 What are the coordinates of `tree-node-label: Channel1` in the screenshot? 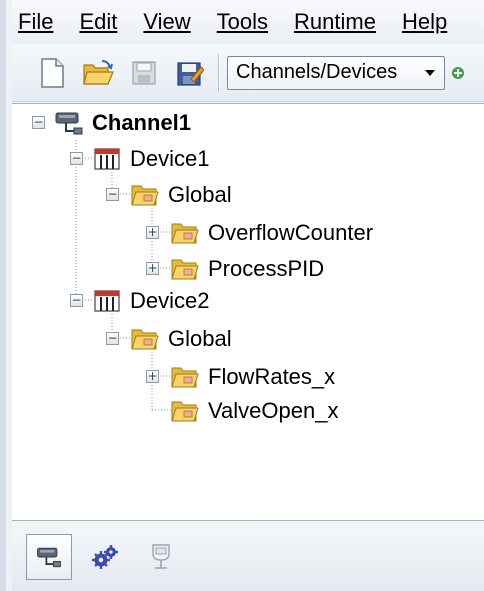 It's located at (142, 122).